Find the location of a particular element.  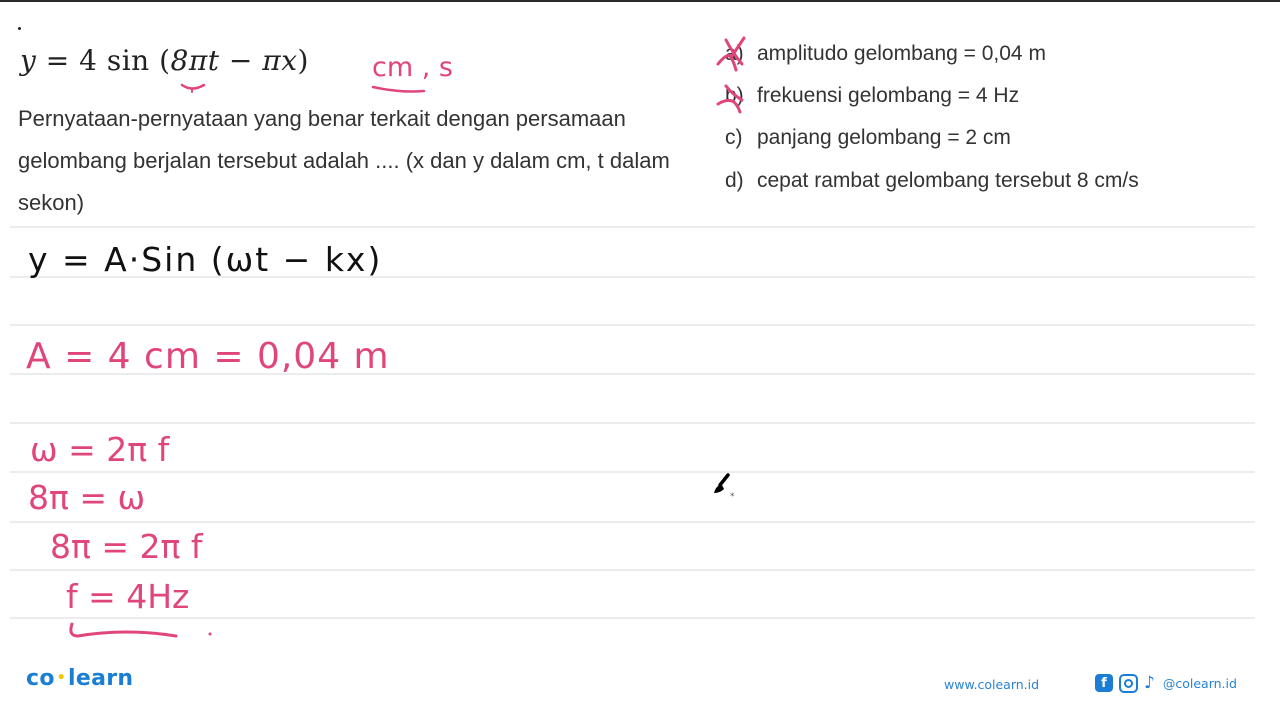

handwritten-solve-frequency: 8π = 2π f is located at coordinates (126, 546).